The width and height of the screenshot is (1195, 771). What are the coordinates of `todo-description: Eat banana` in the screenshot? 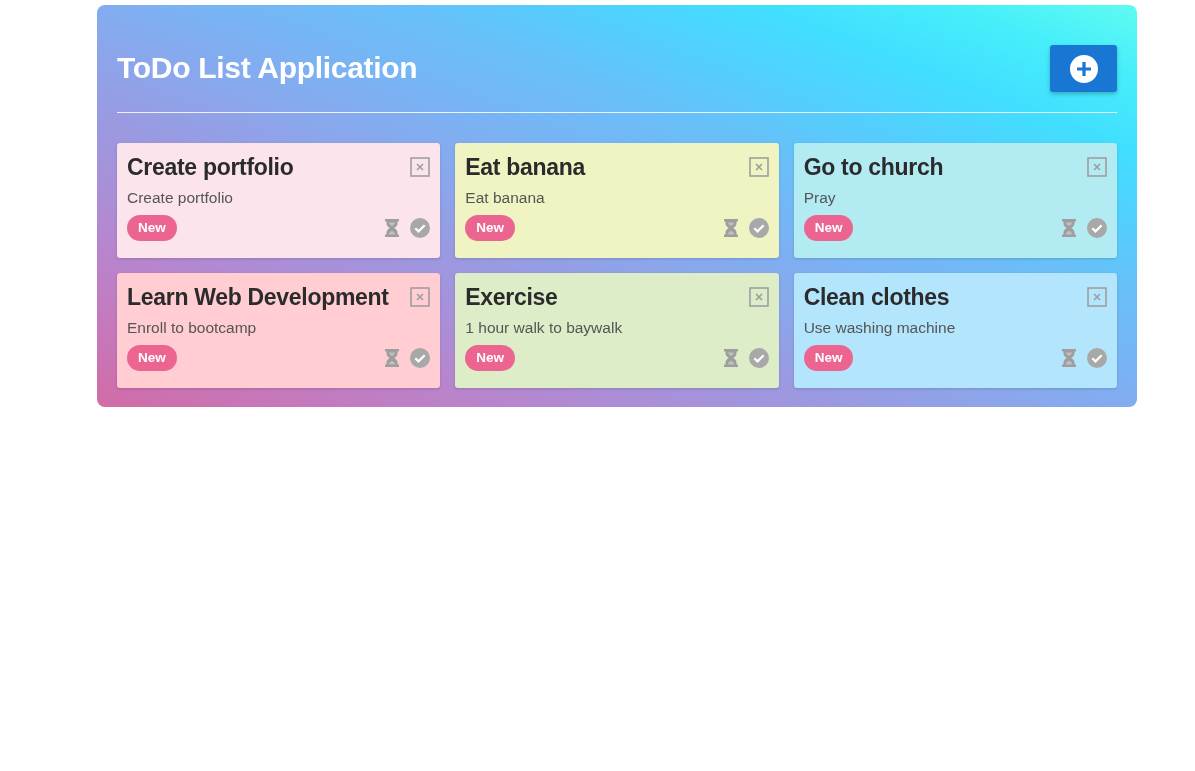 It's located at (505, 198).